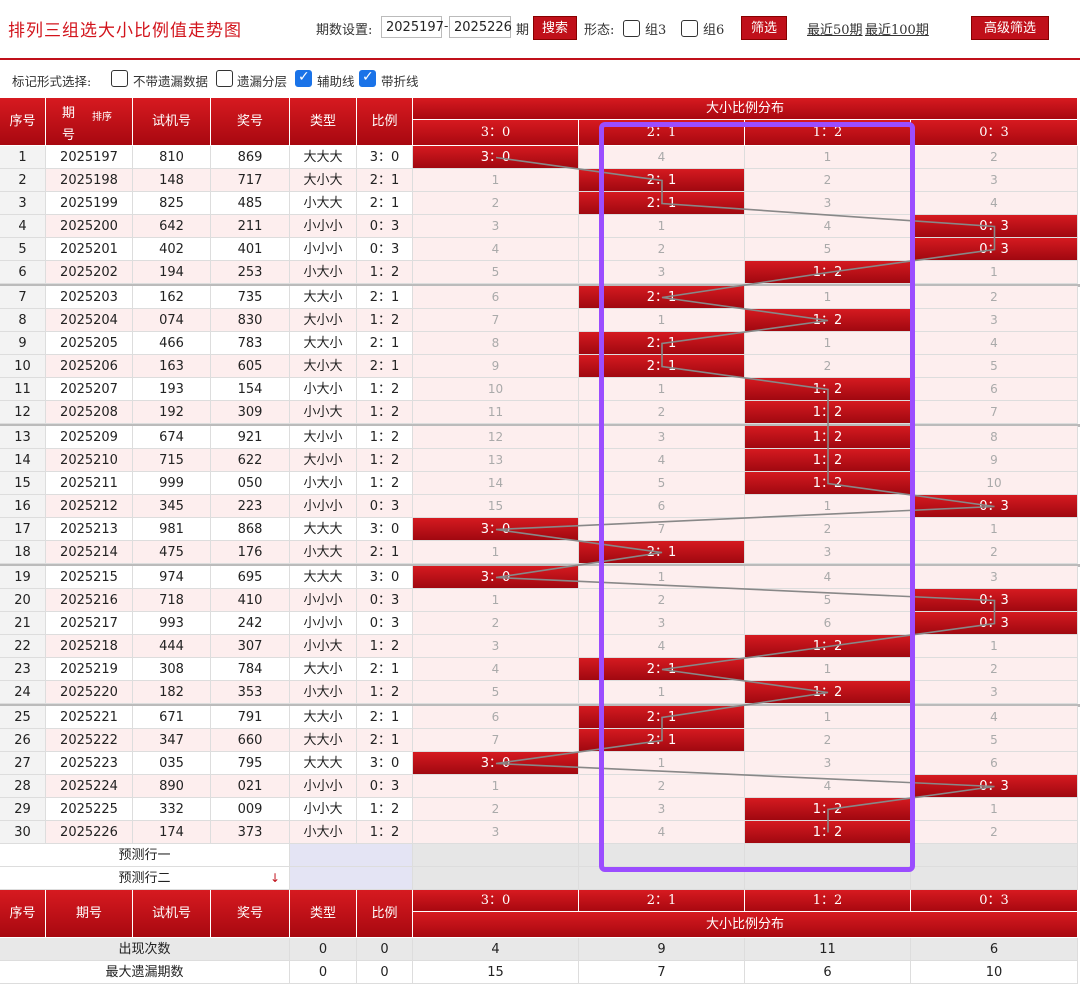  I want to click on search-button: 搜索, so click(555, 28).